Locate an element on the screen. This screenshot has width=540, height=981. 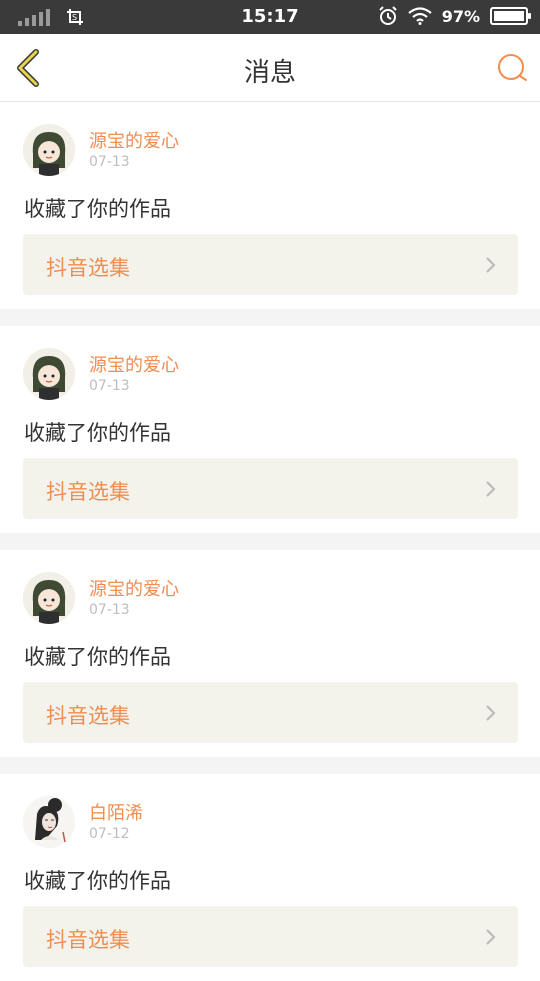
status-bar: S 15:17 97% is located at coordinates (270, 17).